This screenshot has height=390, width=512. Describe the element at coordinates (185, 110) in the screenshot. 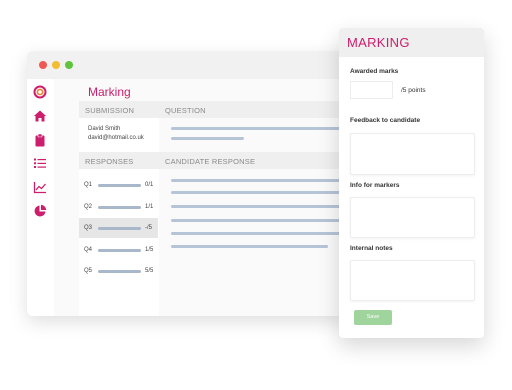

I see `question-header: QUESTION` at that location.